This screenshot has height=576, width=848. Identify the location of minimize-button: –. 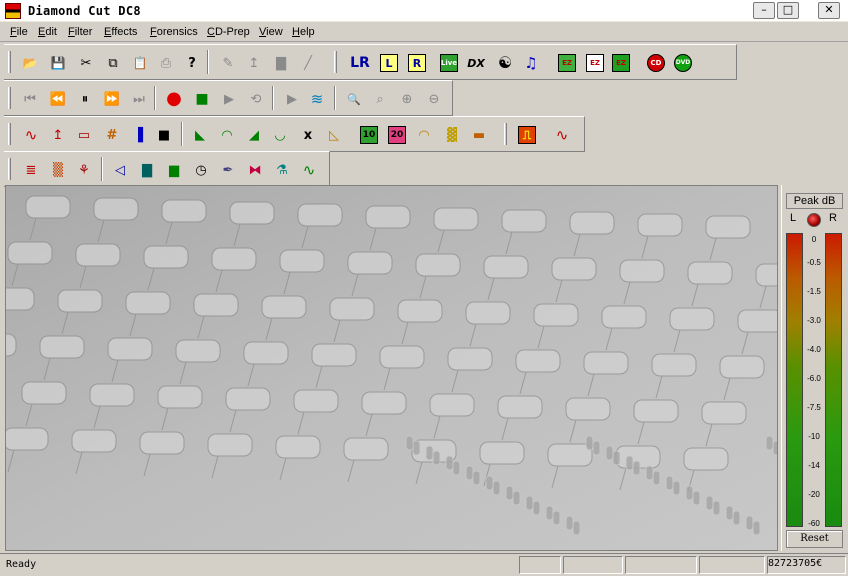
(764, 10).